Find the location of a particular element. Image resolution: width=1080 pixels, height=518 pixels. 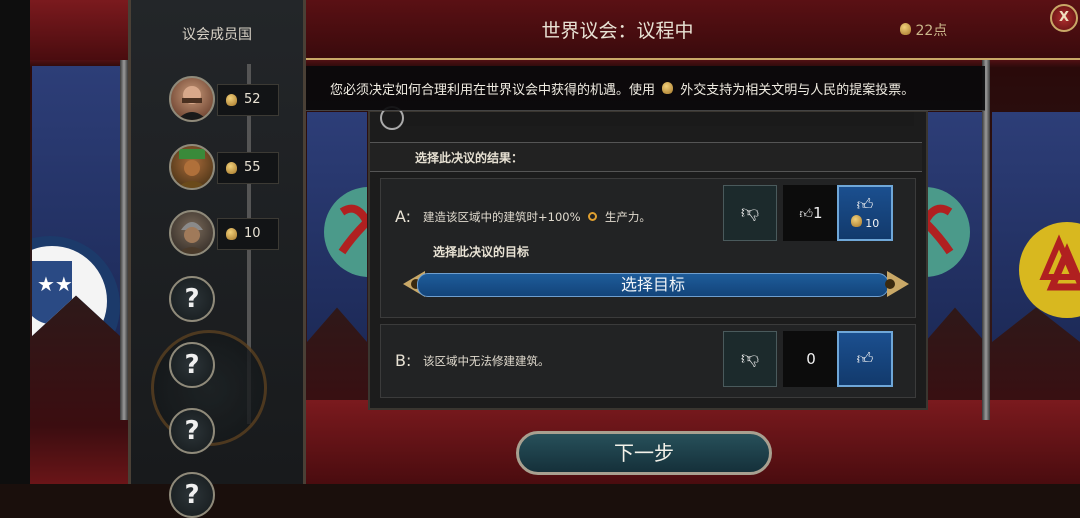

close-button: X is located at coordinates (1064, 18).